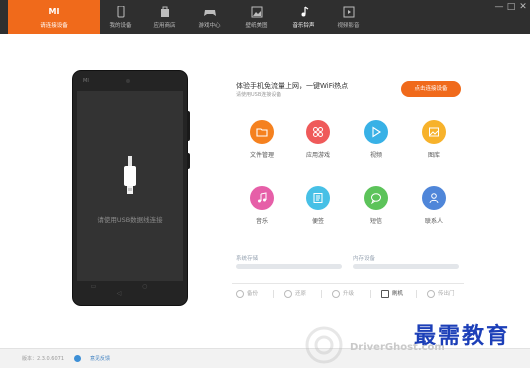 The width and height of the screenshot is (530, 368). I want to click on app-label: 联系人, so click(433, 221).